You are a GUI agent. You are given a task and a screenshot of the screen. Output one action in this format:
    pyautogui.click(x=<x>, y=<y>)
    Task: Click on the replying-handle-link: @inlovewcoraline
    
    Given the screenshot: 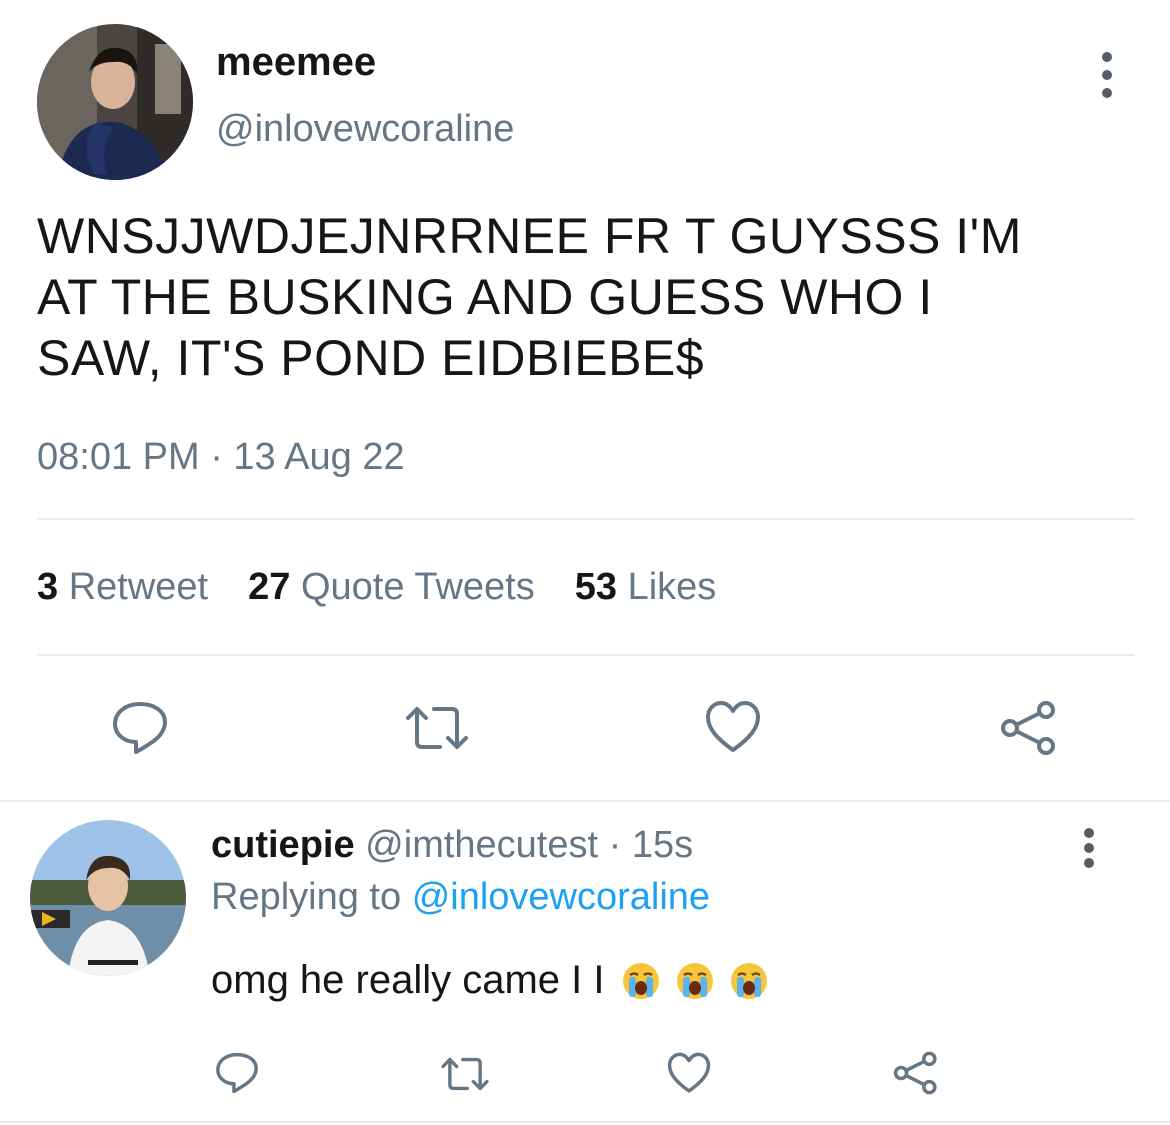 What is the action you would take?
    pyautogui.click(x=561, y=897)
    